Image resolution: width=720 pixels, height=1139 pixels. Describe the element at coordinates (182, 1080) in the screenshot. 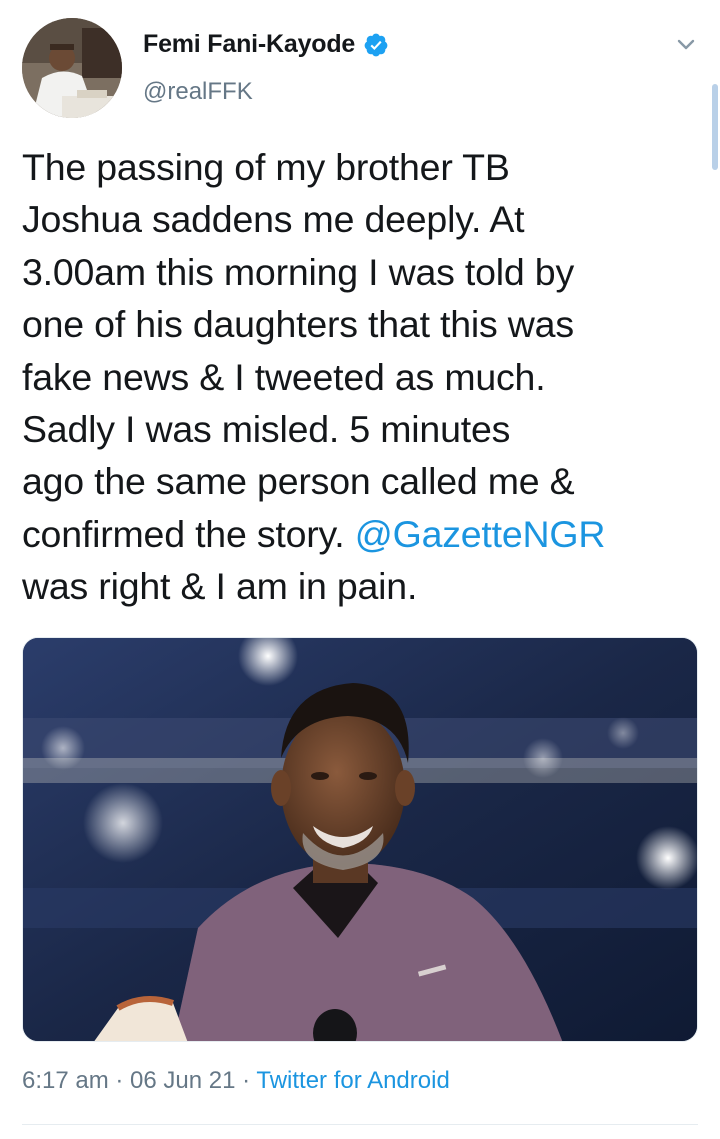

I see `tweet-date: 06 Jun 21` at that location.